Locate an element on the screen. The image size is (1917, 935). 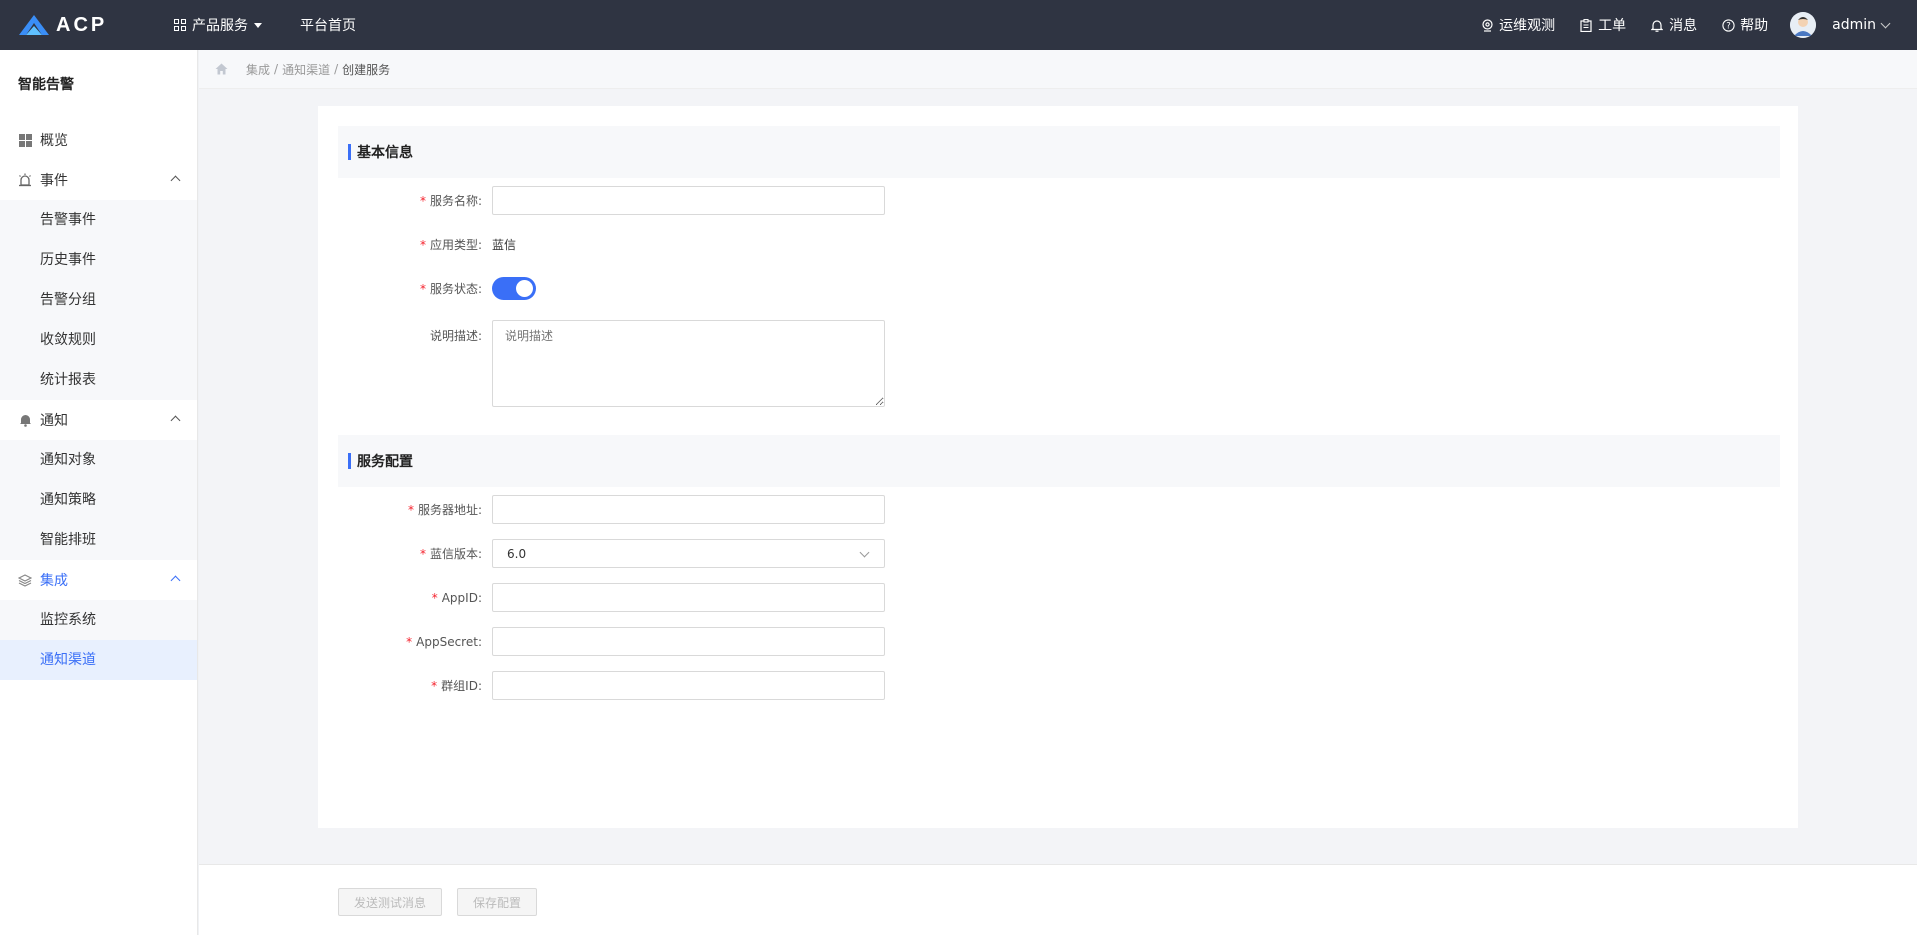
footer-actions: 发送测试消息 保存配置 is located at coordinates (1058, 899).